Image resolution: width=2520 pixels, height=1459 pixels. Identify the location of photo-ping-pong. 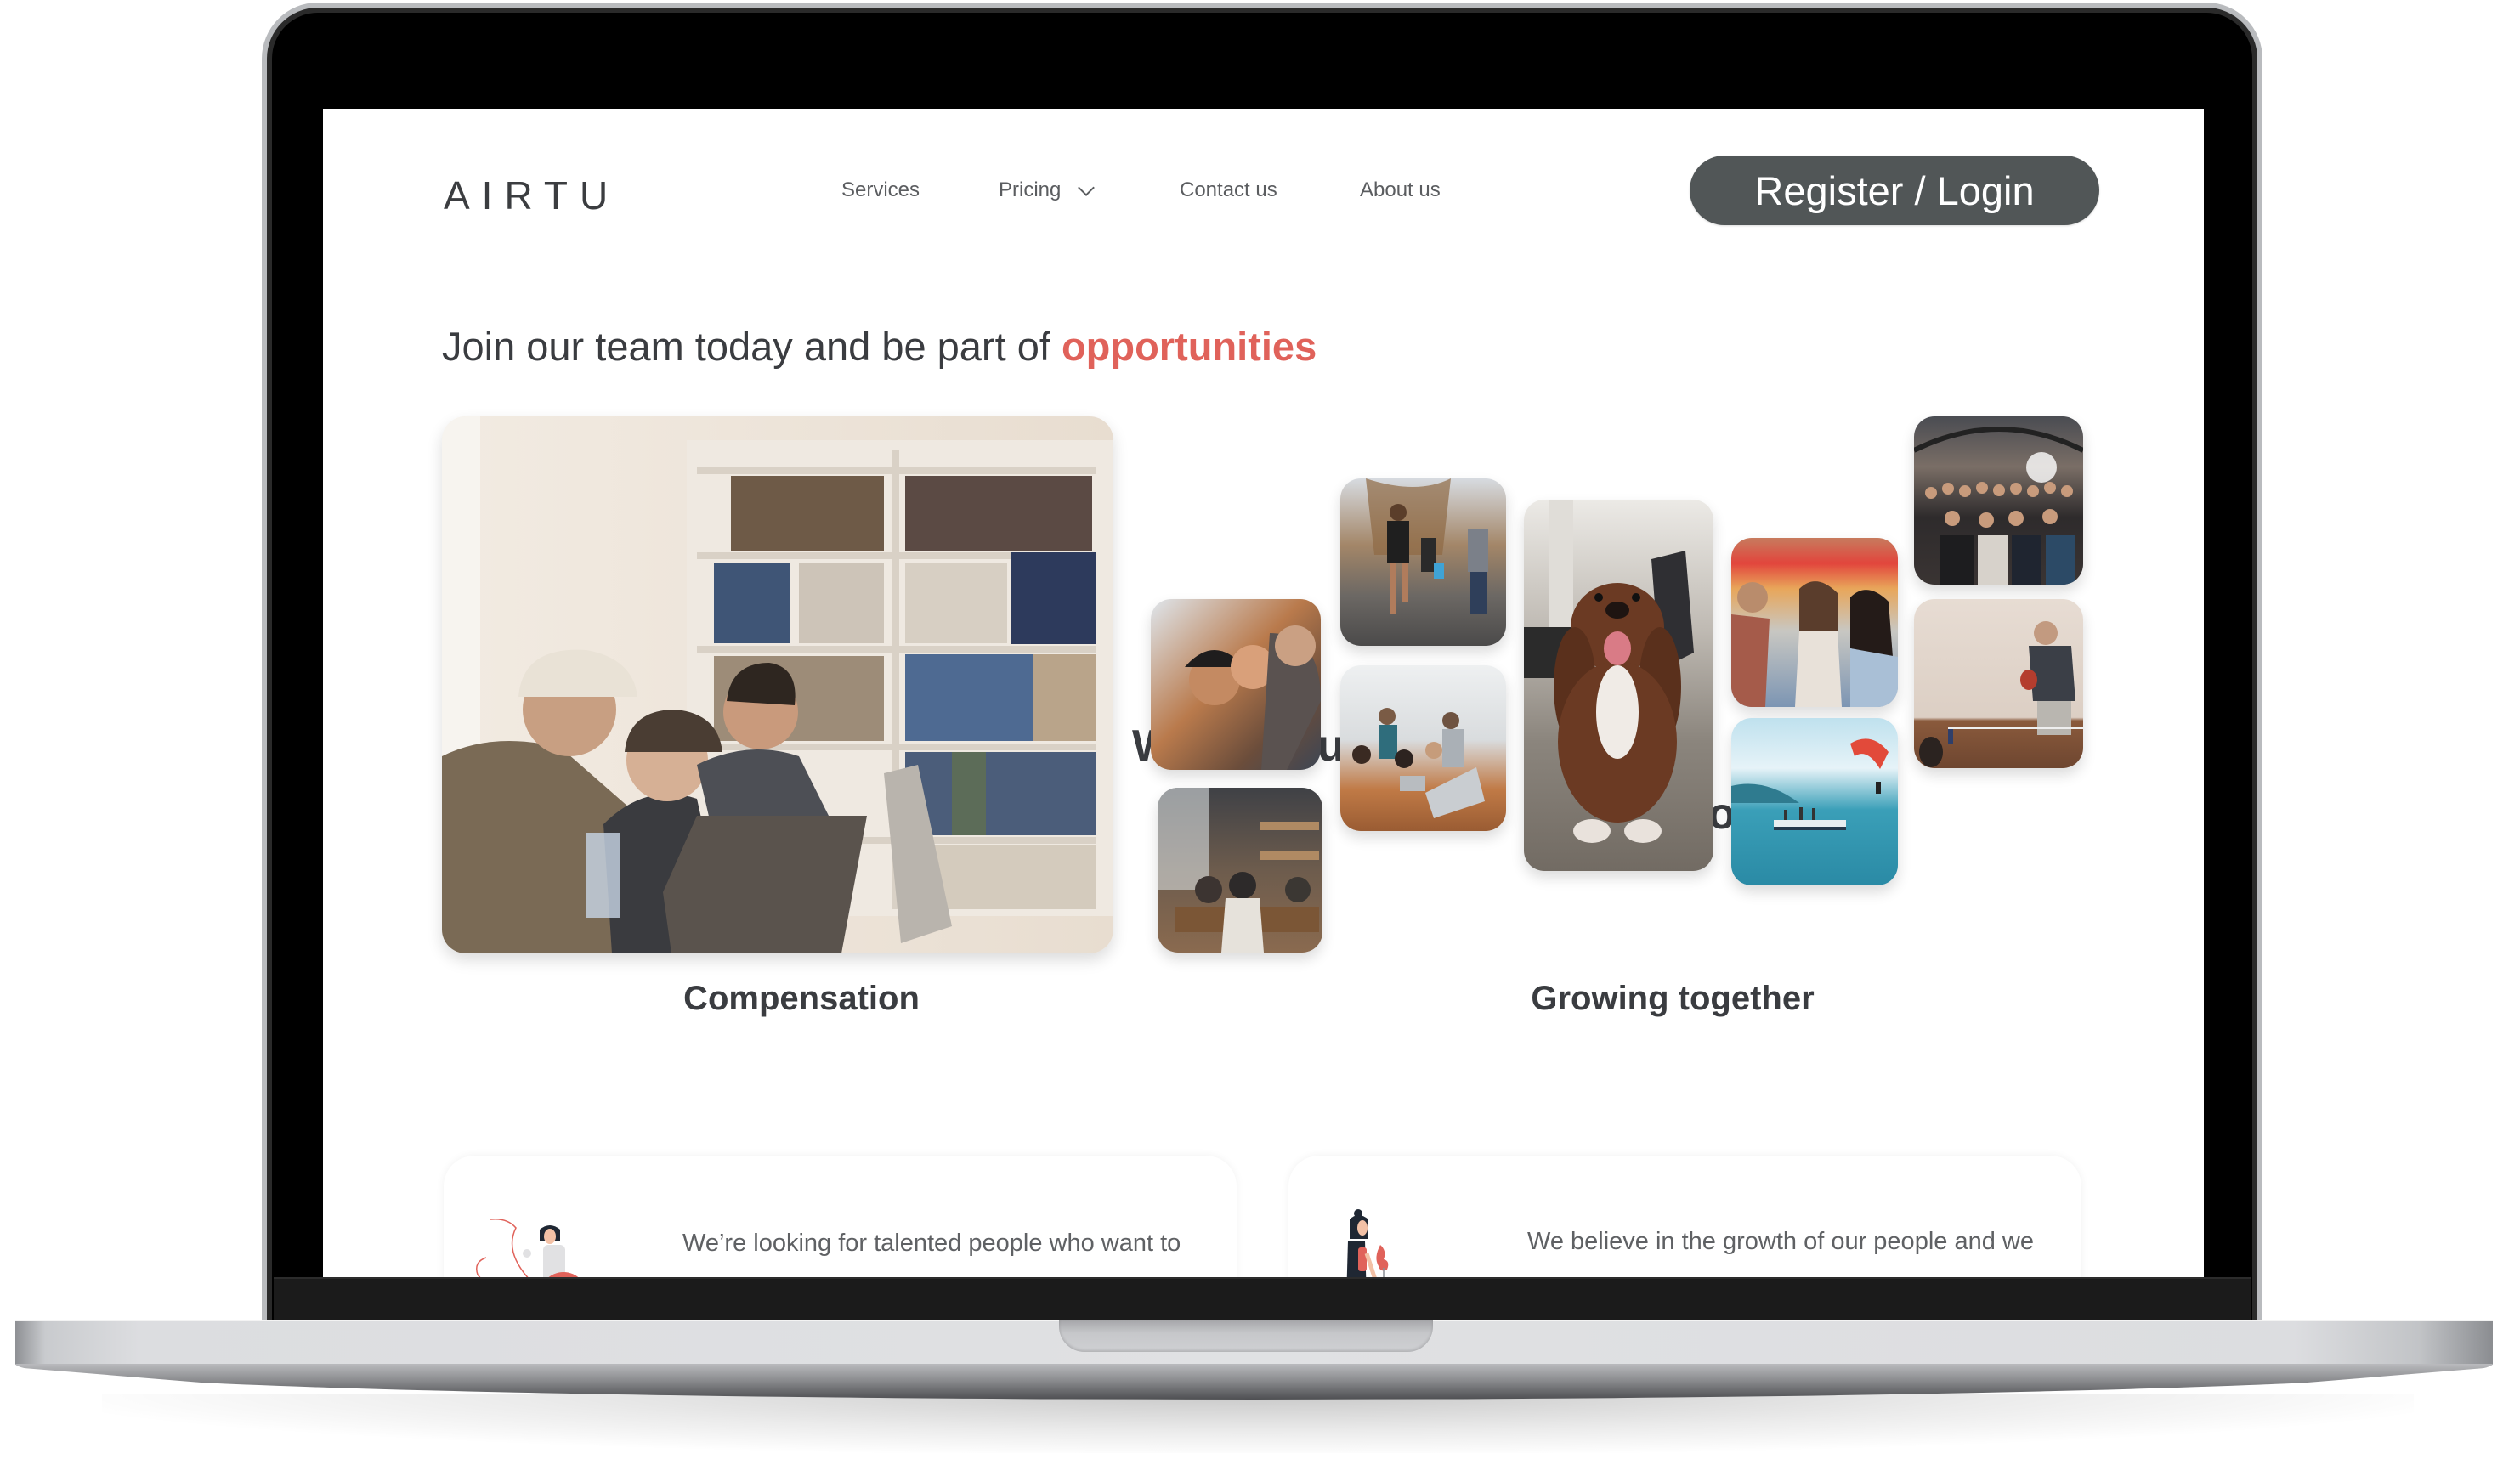
(1998, 683).